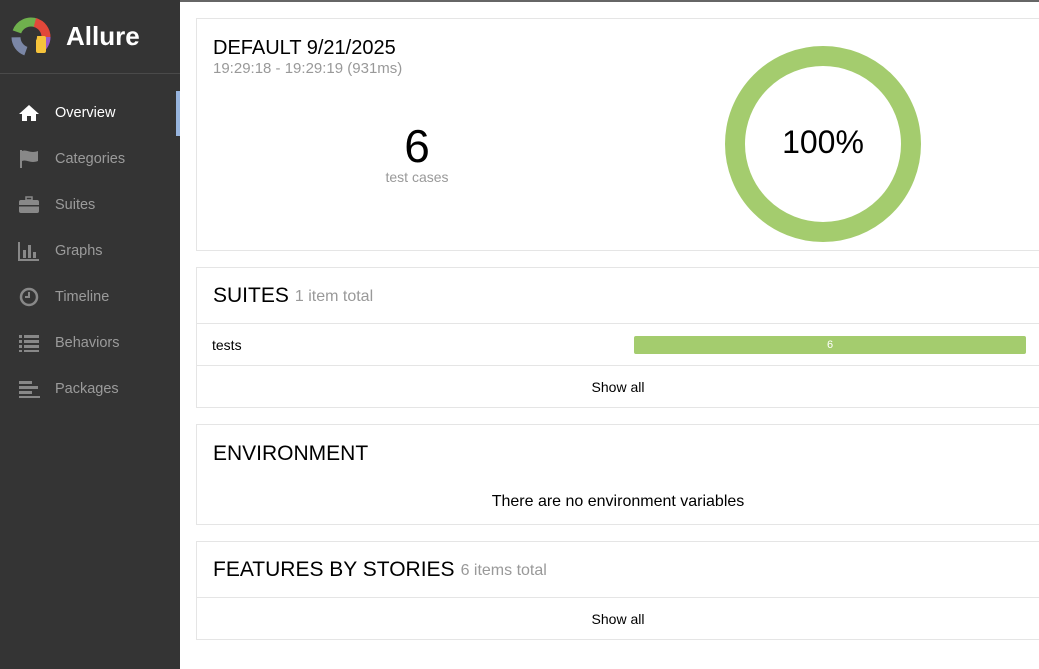 Image resolution: width=1039 pixels, height=669 pixels. I want to click on test-case-label: test cases, so click(417, 177).